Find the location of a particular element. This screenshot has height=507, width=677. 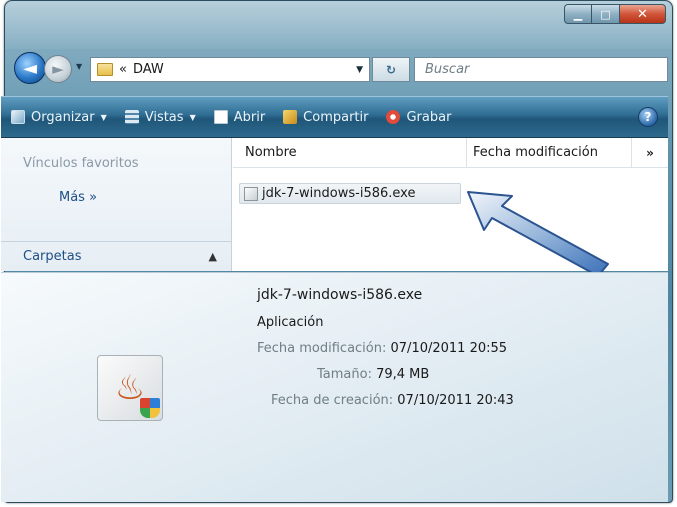

column-headers: Nombre Fecha modificación » is located at coordinates (450, 153).